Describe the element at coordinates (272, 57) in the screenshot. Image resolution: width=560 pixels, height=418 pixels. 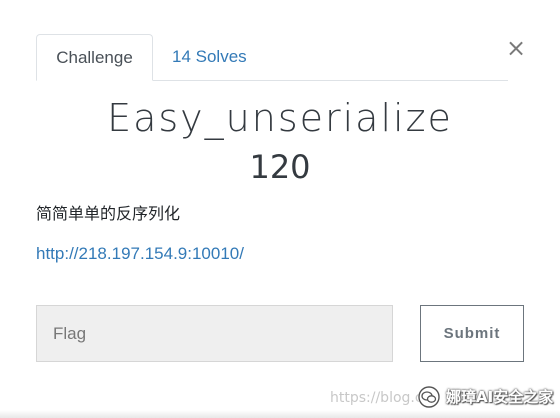
I see `tab-bar: Challenge 14 Solves` at that location.